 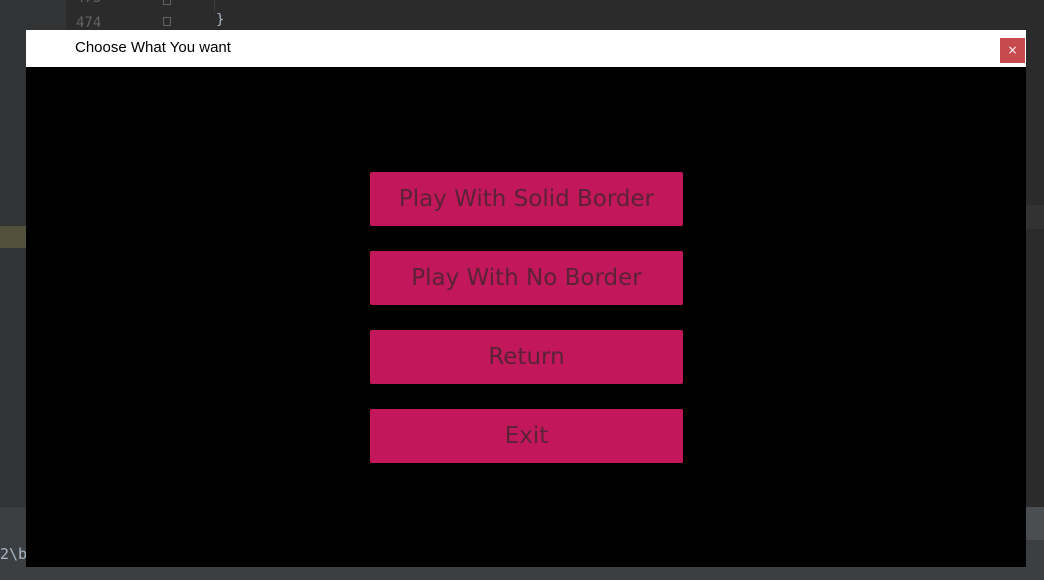 I want to click on play-solid-border-button: Play With Solid Border, so click(x=526, y=199).